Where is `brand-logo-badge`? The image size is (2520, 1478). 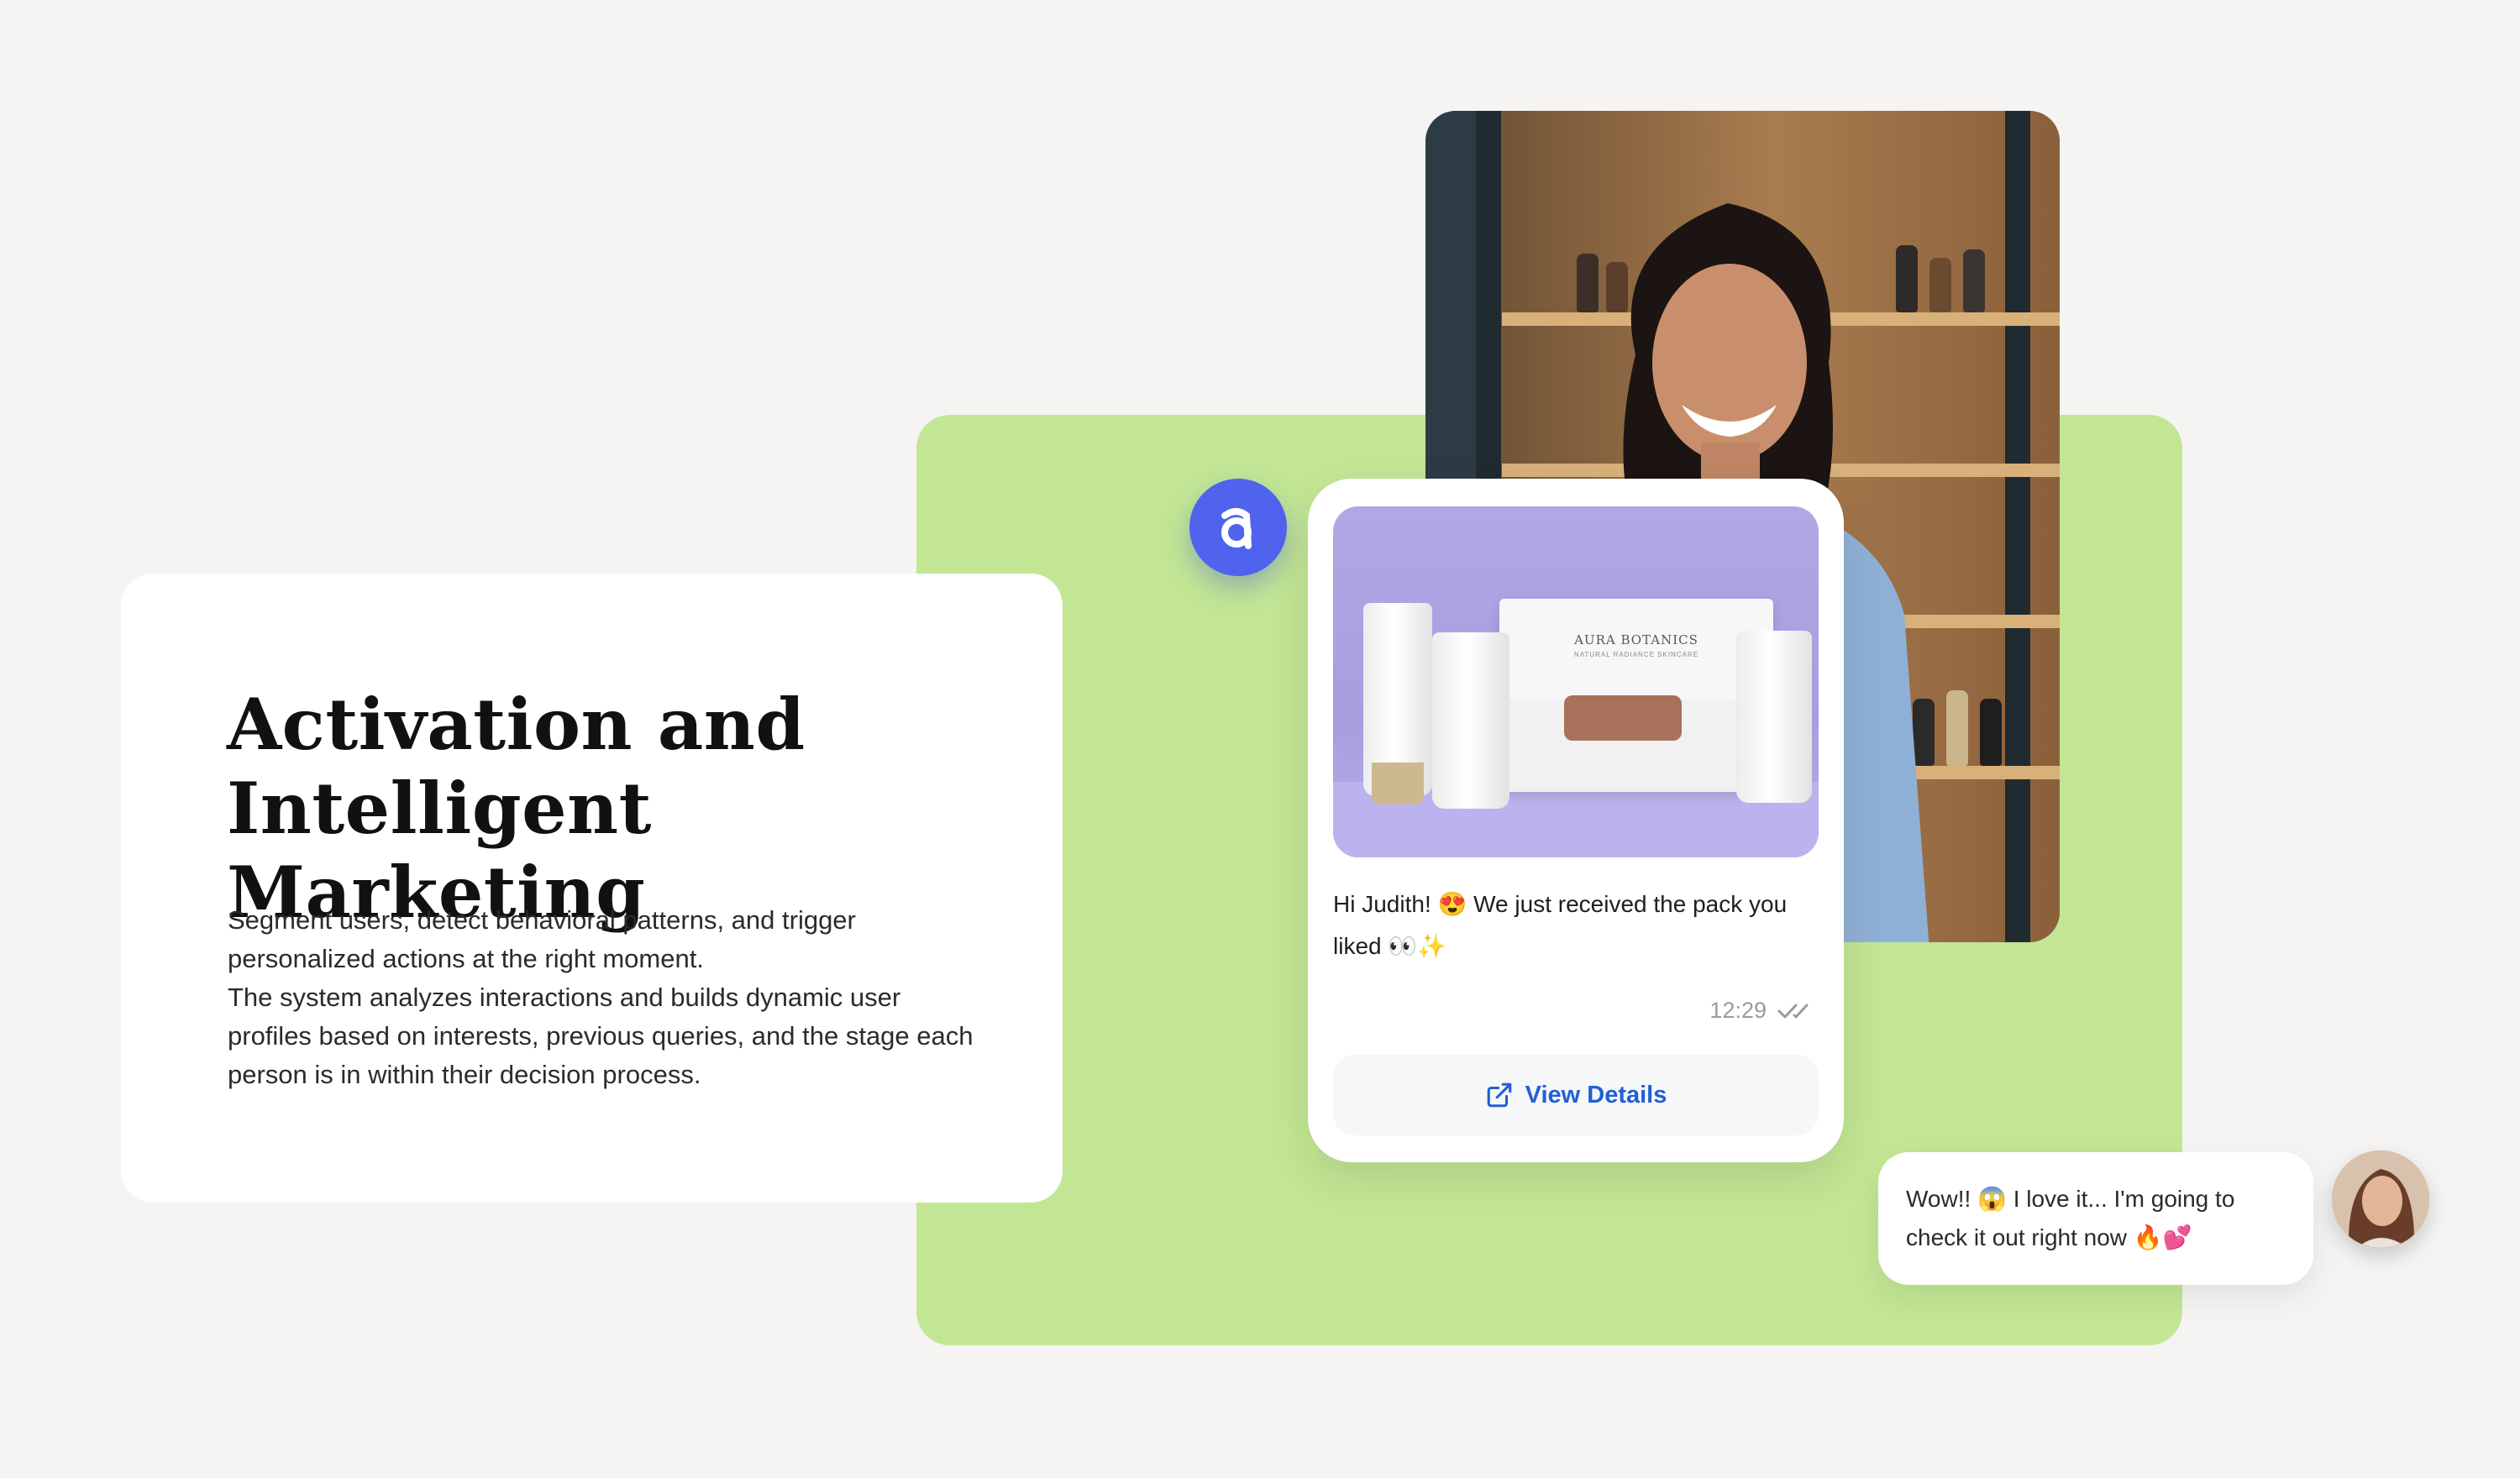
brand-logo-badge is located at coordinates (1238, 527).